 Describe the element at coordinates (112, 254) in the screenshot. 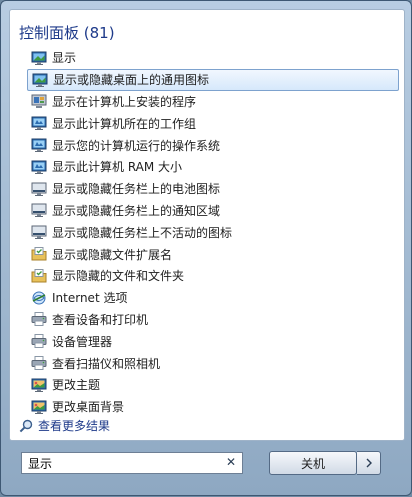

I see `result-item-label: 显示或隐藏文件扩展名` at that location.